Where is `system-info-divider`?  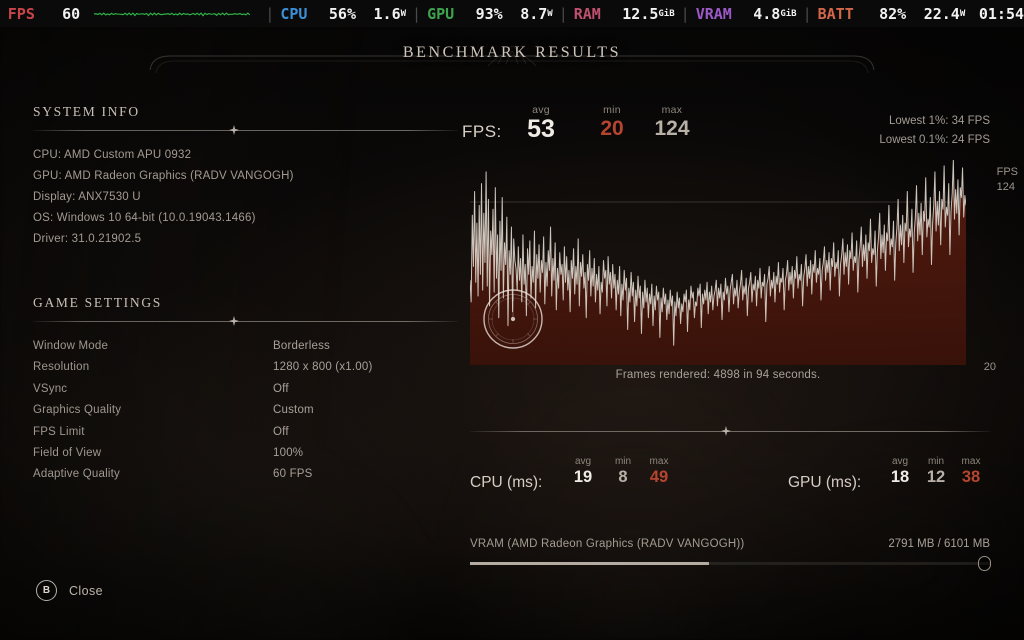 system-info-divider is located at coordinates (245, 130).